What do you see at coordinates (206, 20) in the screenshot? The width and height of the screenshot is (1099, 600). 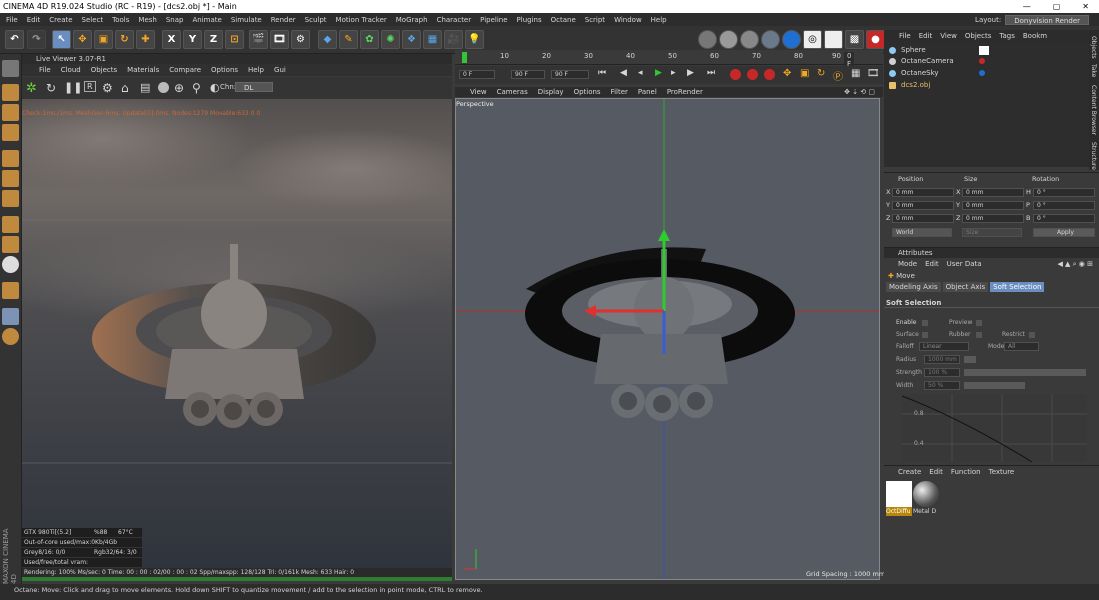 I see `menu-animate: Animate` at bounding box center [206, 20].